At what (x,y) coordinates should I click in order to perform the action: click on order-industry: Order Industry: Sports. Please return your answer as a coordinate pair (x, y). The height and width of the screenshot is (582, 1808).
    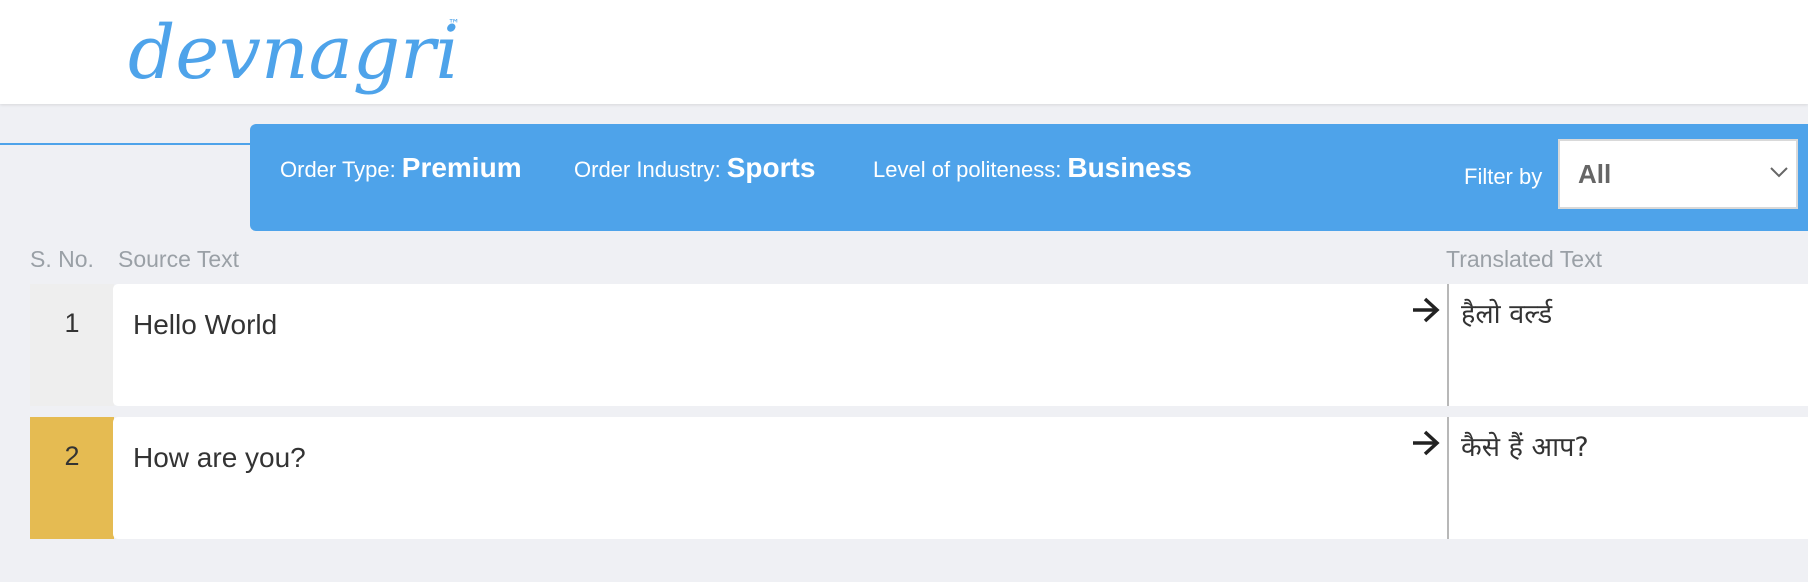
    Looking at the image, I should click on (694, 168).